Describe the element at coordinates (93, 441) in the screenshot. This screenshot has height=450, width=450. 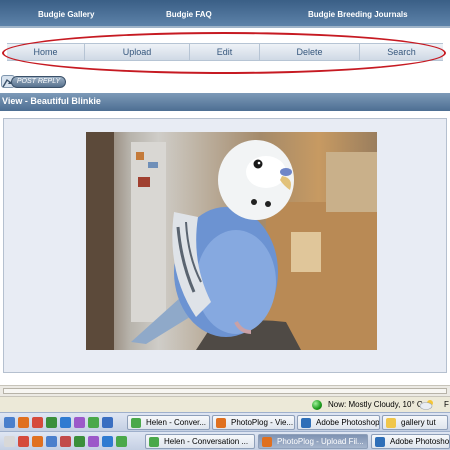
I see `quicklaunch-tool-icon` at that location.